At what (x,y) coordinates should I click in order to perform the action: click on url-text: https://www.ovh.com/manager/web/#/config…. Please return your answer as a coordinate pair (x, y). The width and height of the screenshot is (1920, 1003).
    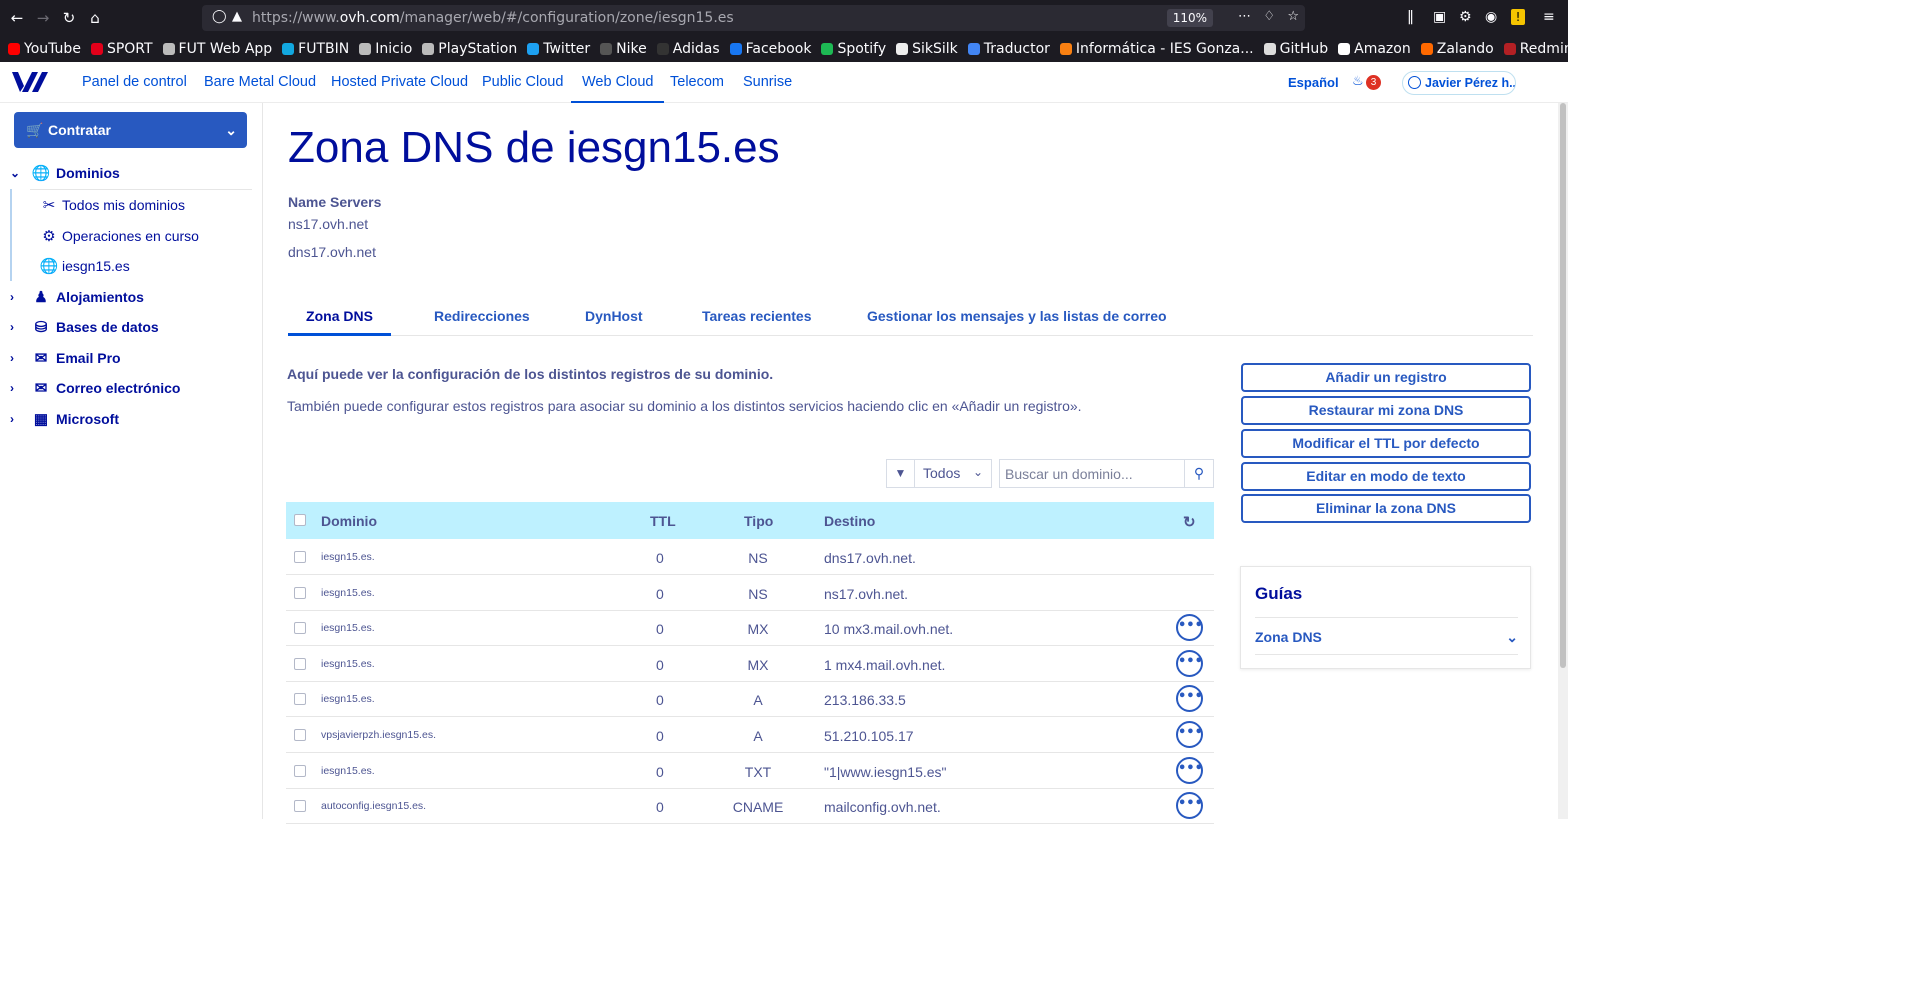
    Looking at the image, I should click on (493, 18).